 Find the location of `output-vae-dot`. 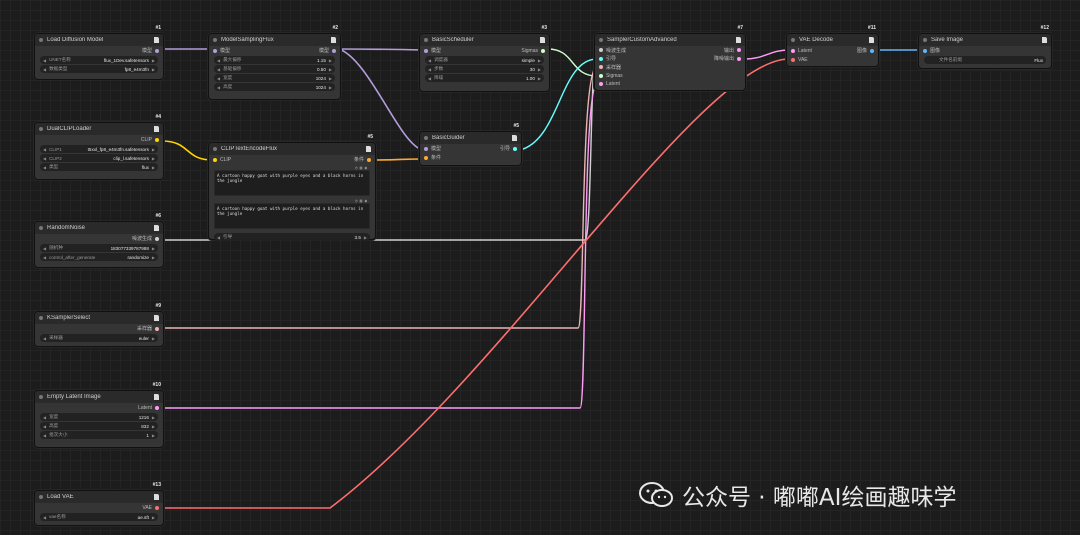

output-vae-dot is located at coordinates (157, 507).